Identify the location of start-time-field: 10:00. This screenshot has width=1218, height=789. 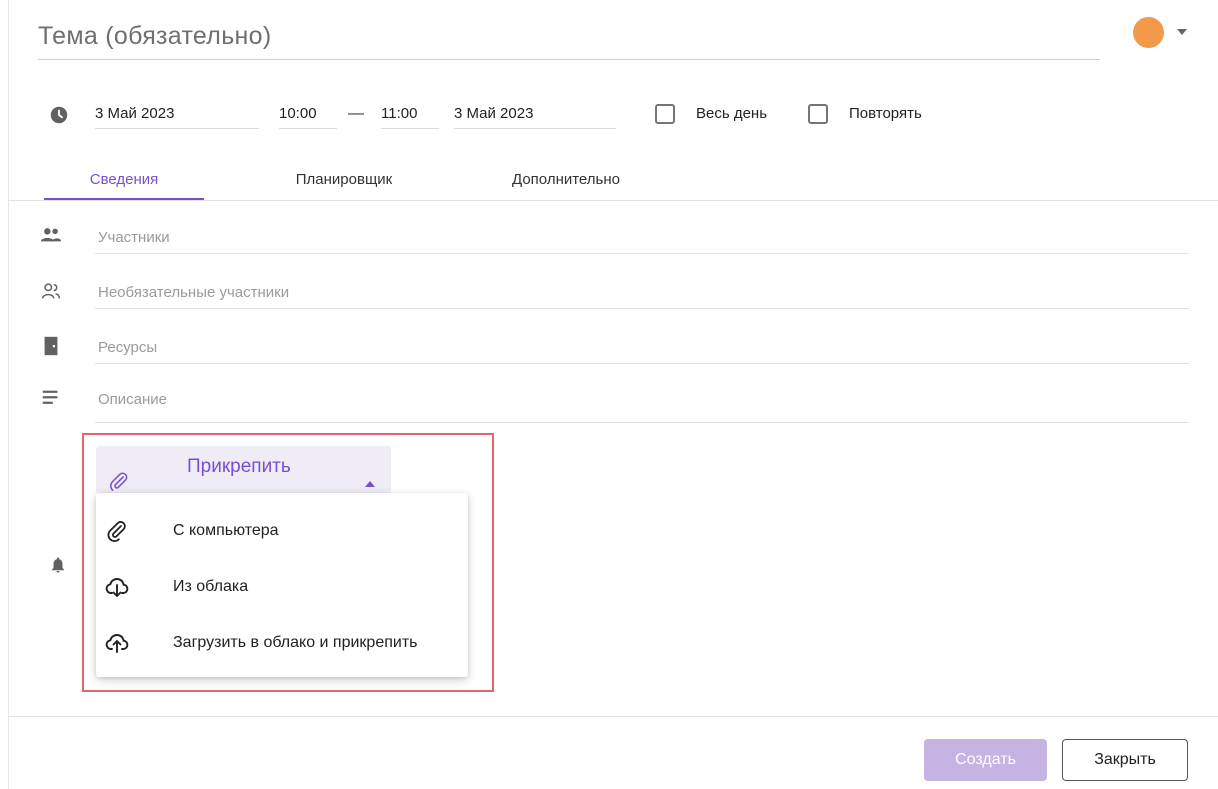
(308, 113).